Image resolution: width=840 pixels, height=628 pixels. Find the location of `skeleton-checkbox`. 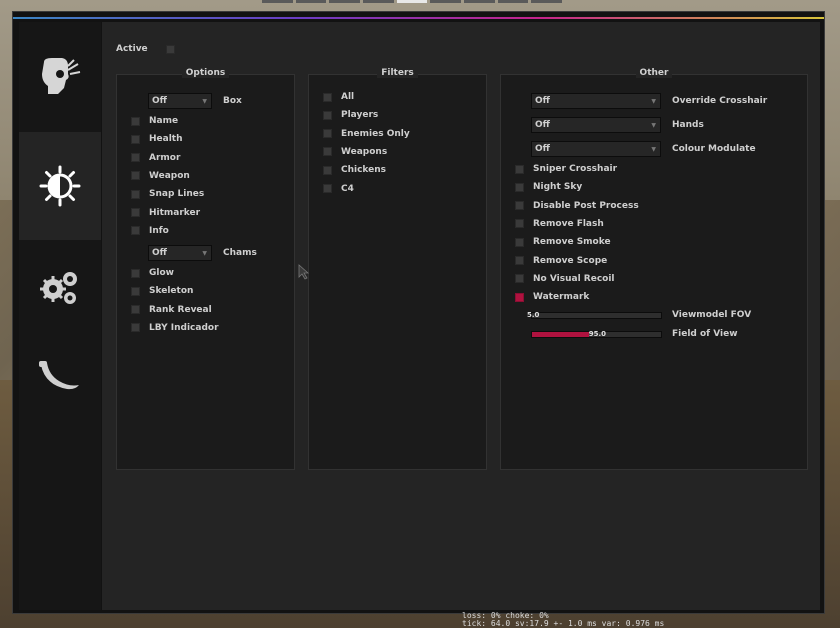

skeleton-checkbox is located at coordinates (135, 291).